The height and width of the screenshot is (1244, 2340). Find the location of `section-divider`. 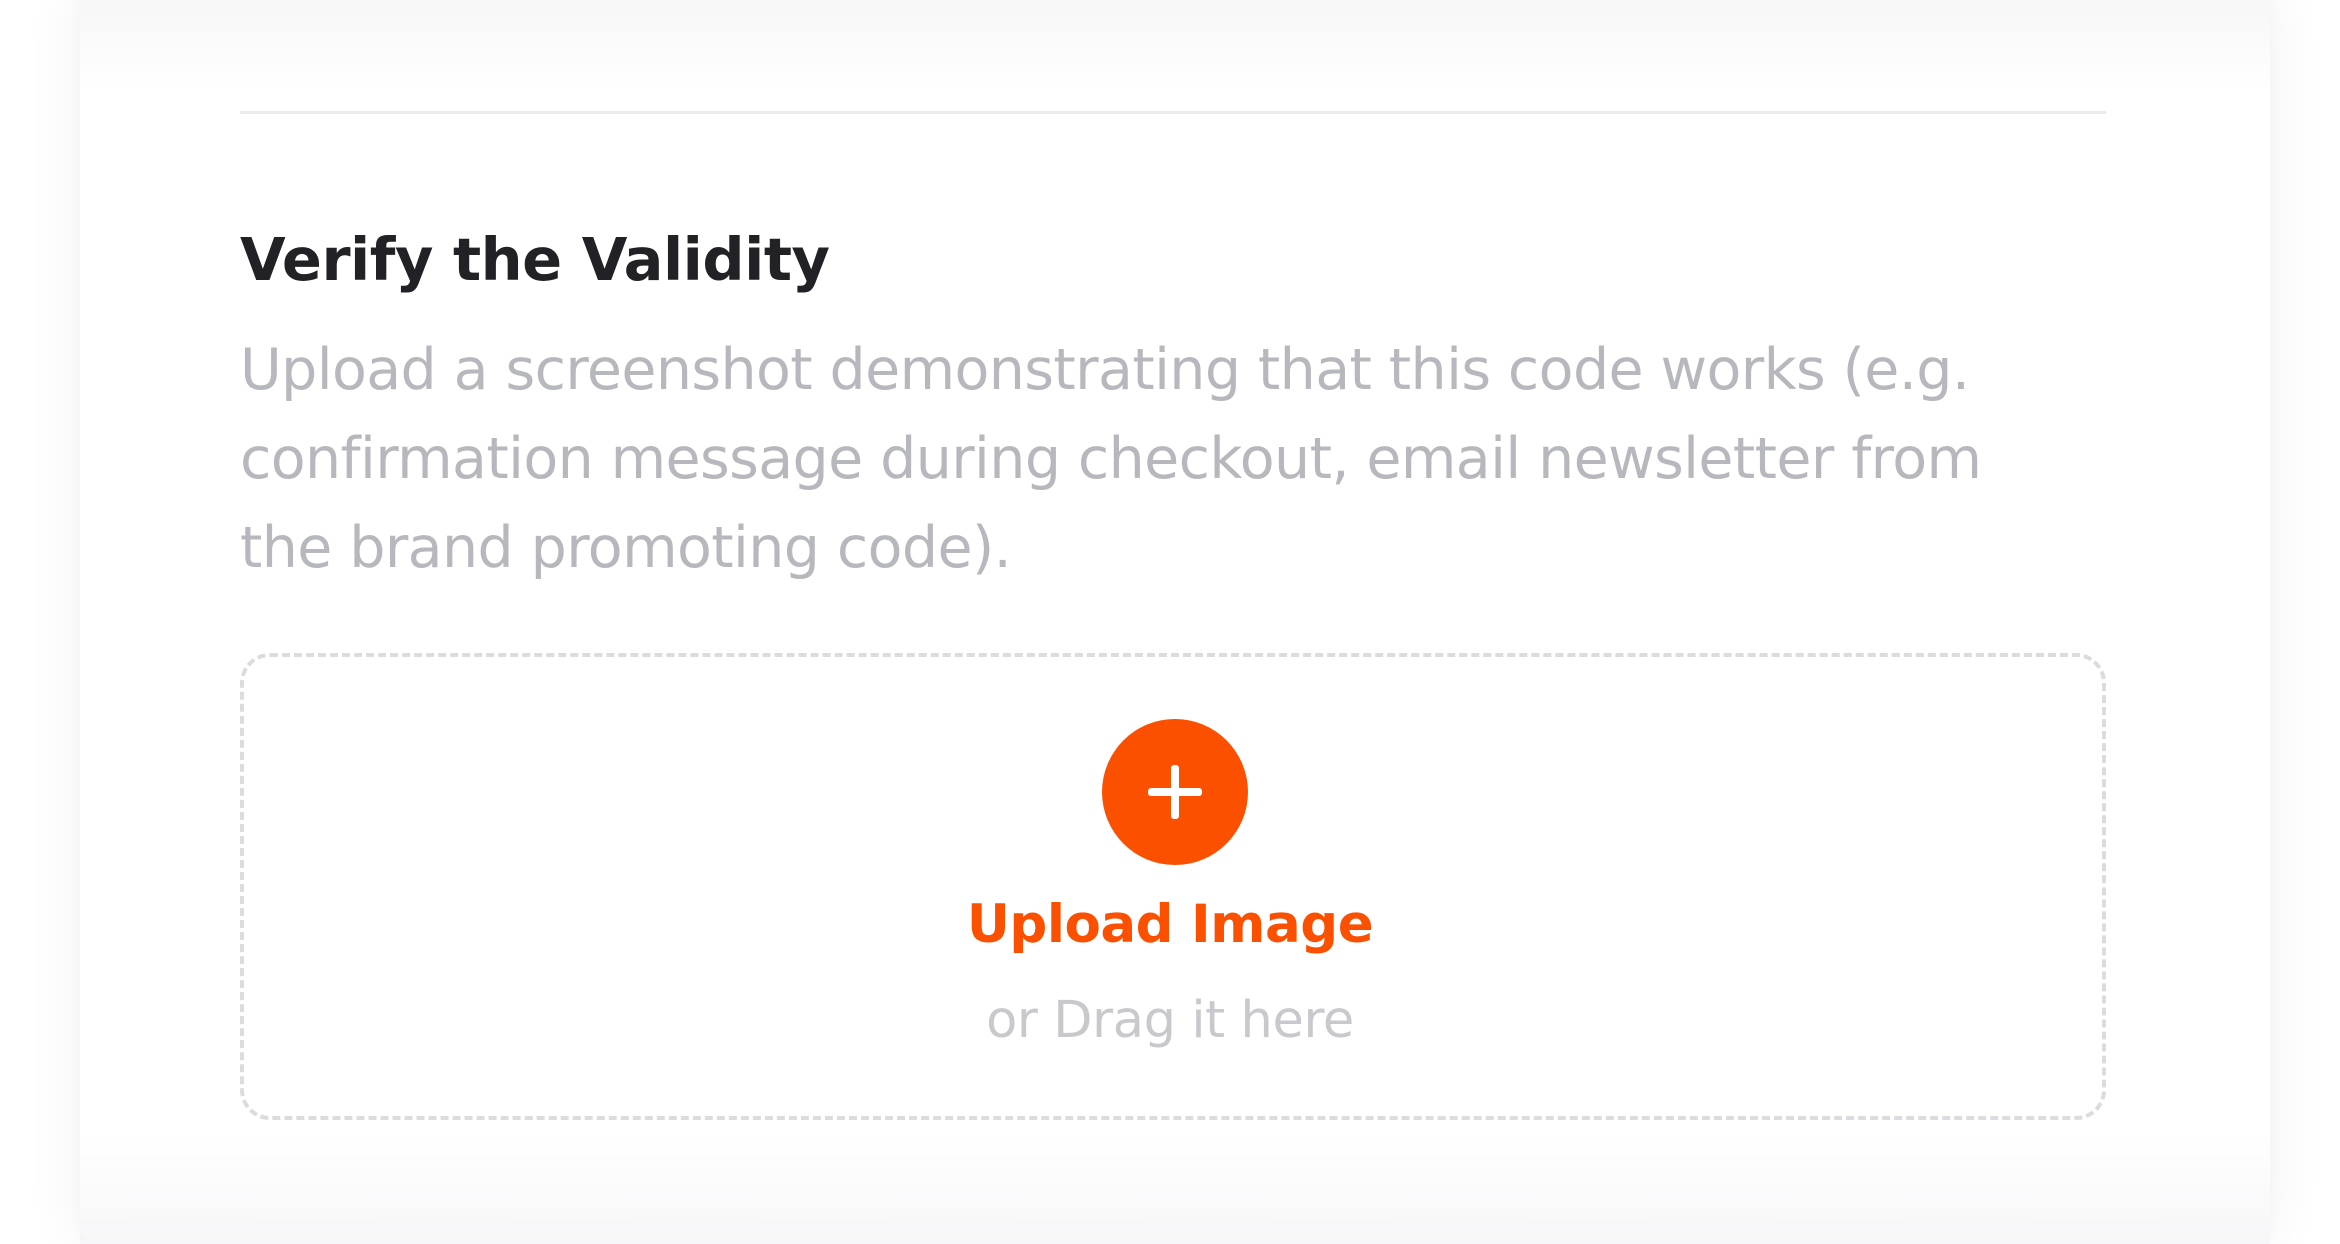

section-divider is located at coordinates (1173, 112).